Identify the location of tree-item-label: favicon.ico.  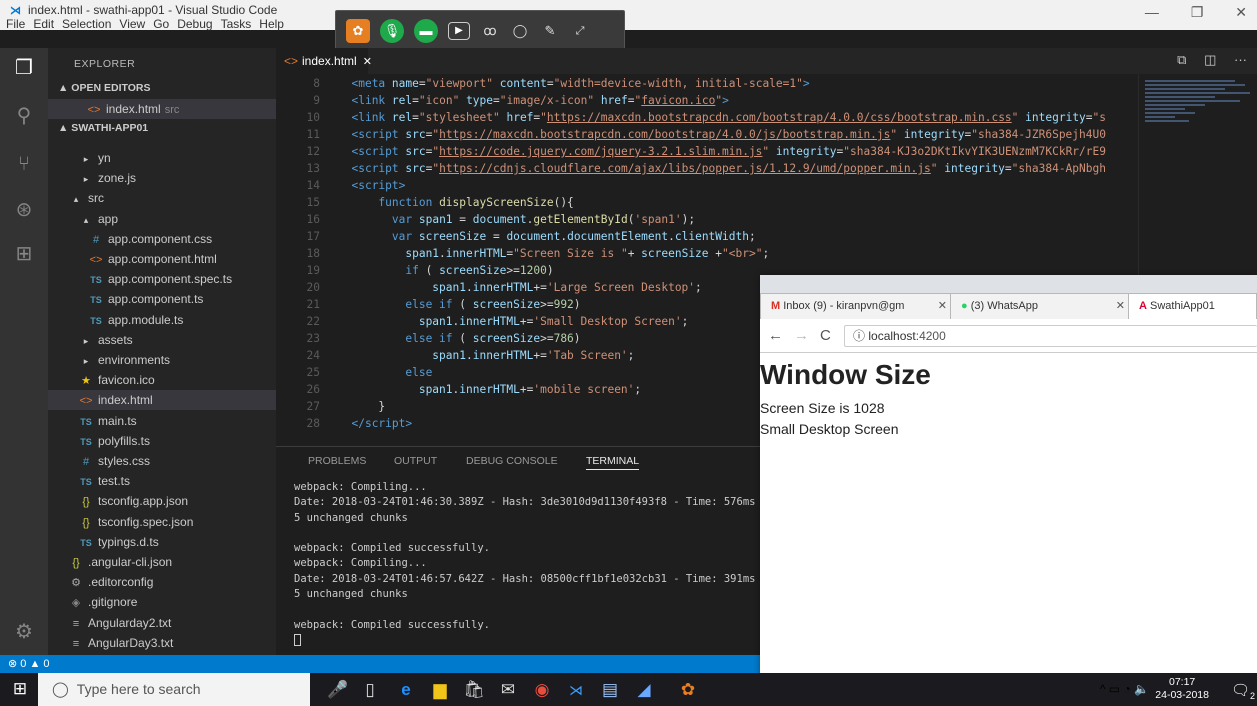
(126, 380).